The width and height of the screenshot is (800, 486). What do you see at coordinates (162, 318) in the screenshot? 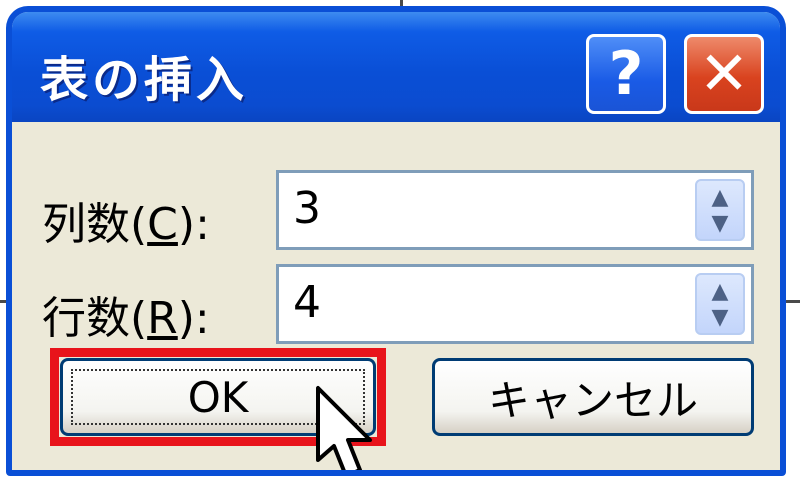
I see `rows-mnemonic: R` at bounding box center [162, 318].